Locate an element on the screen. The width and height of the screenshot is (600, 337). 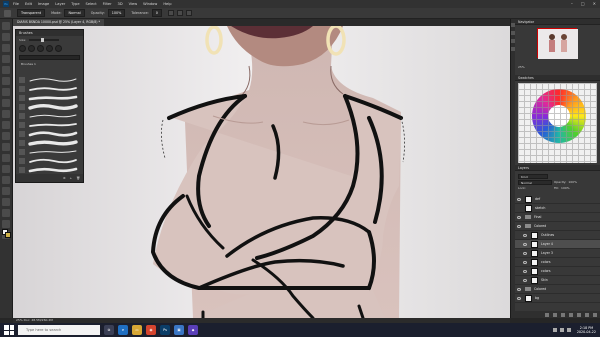
layer-row: sketch is located at coordinates (557, 208).